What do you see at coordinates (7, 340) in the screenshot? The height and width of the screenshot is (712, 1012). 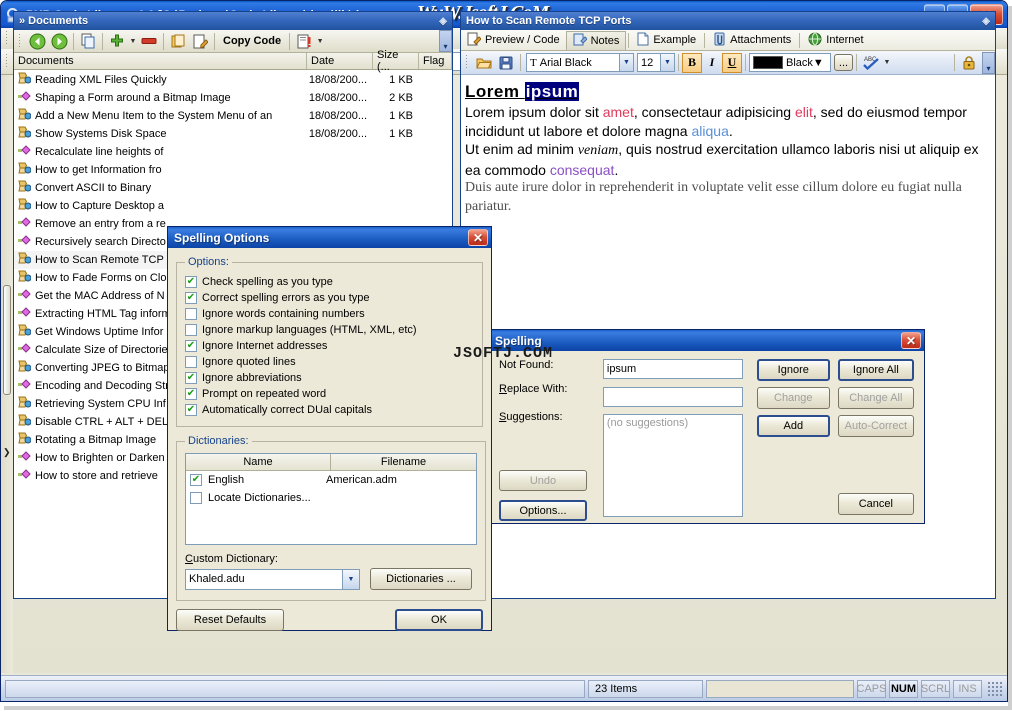 I see `scrollbar-thumb` at bounding box center [7, 340].